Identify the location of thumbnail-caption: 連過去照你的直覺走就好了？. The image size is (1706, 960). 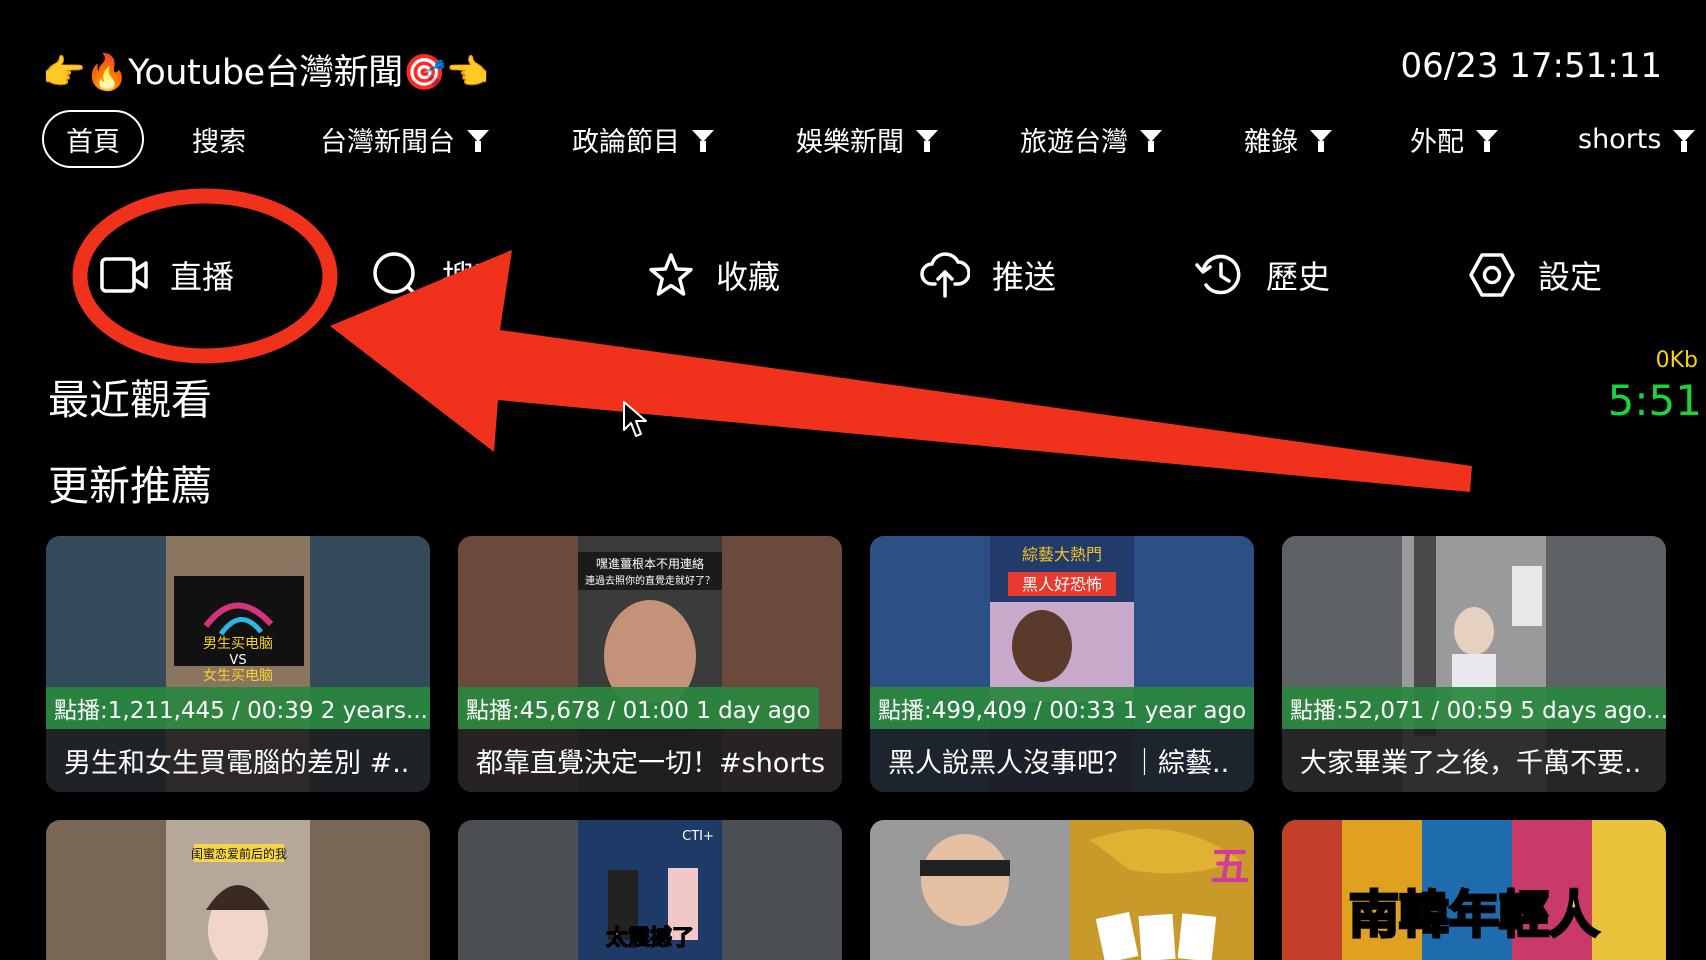
(650, 580).